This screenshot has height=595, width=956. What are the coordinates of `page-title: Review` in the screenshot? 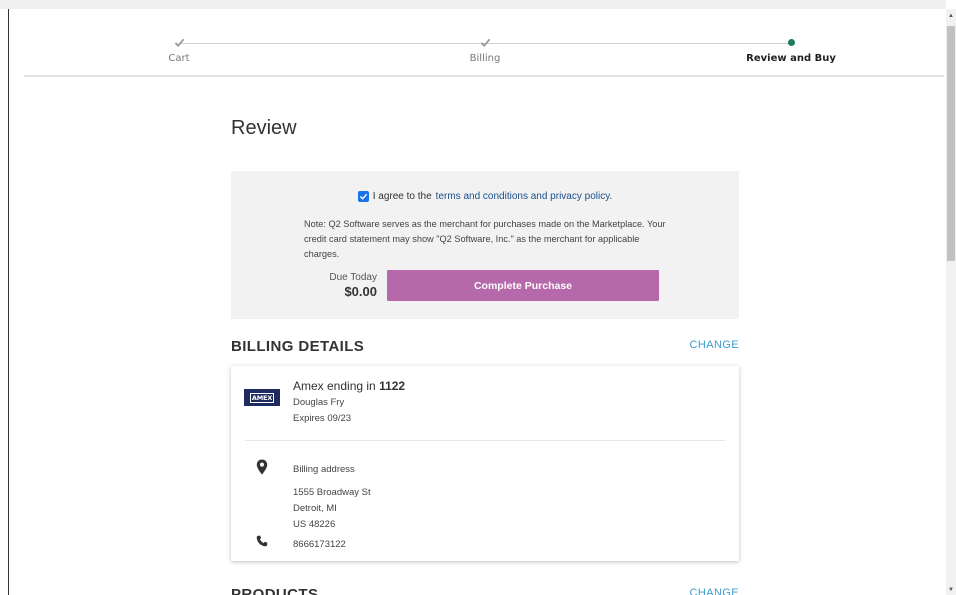 It's located at (264, 128).